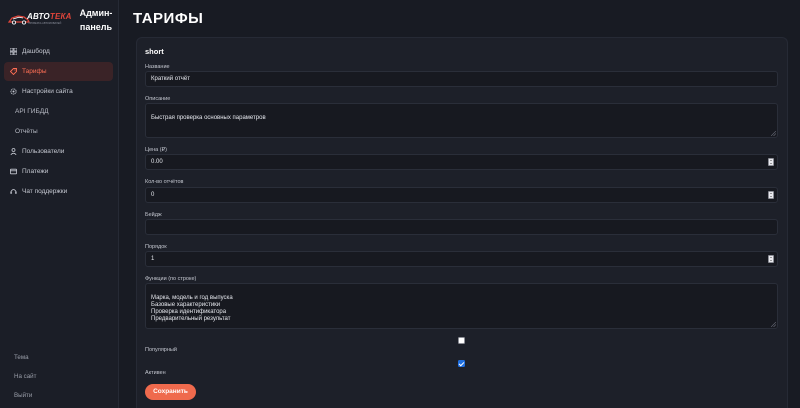  I want to click on active-checkbox, so click(461, 363).